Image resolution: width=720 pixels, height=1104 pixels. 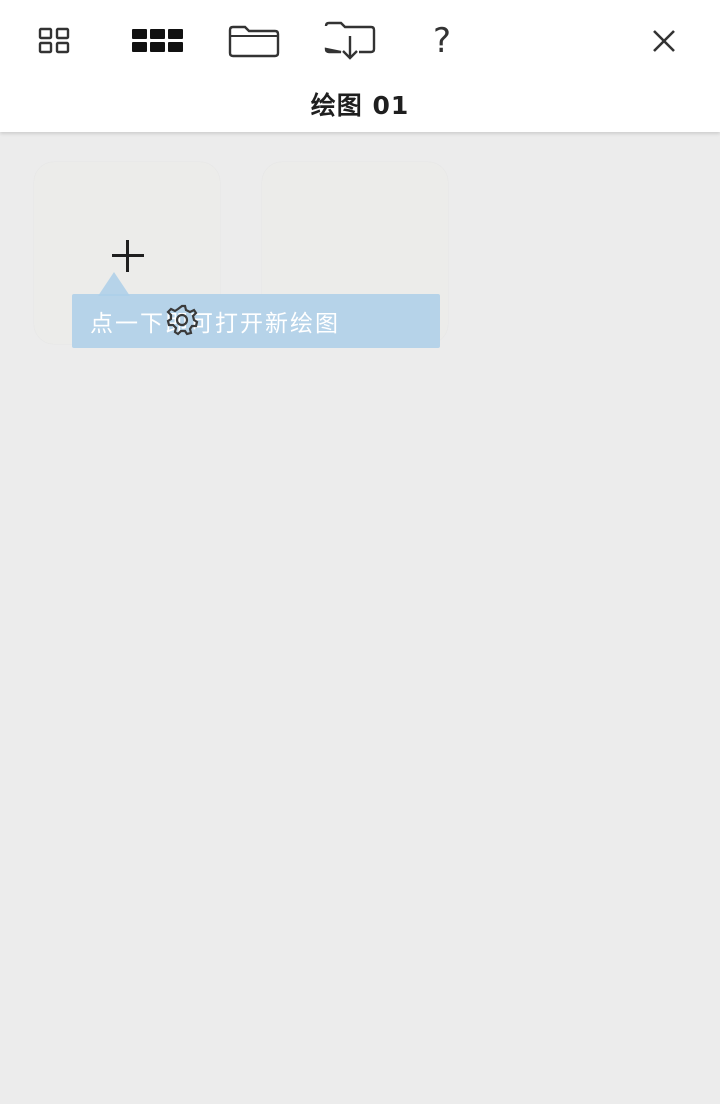 What do you see at coordinates (182, 320) in the screenshot?
I see `gear-icon` at bounding box center [182, 320].